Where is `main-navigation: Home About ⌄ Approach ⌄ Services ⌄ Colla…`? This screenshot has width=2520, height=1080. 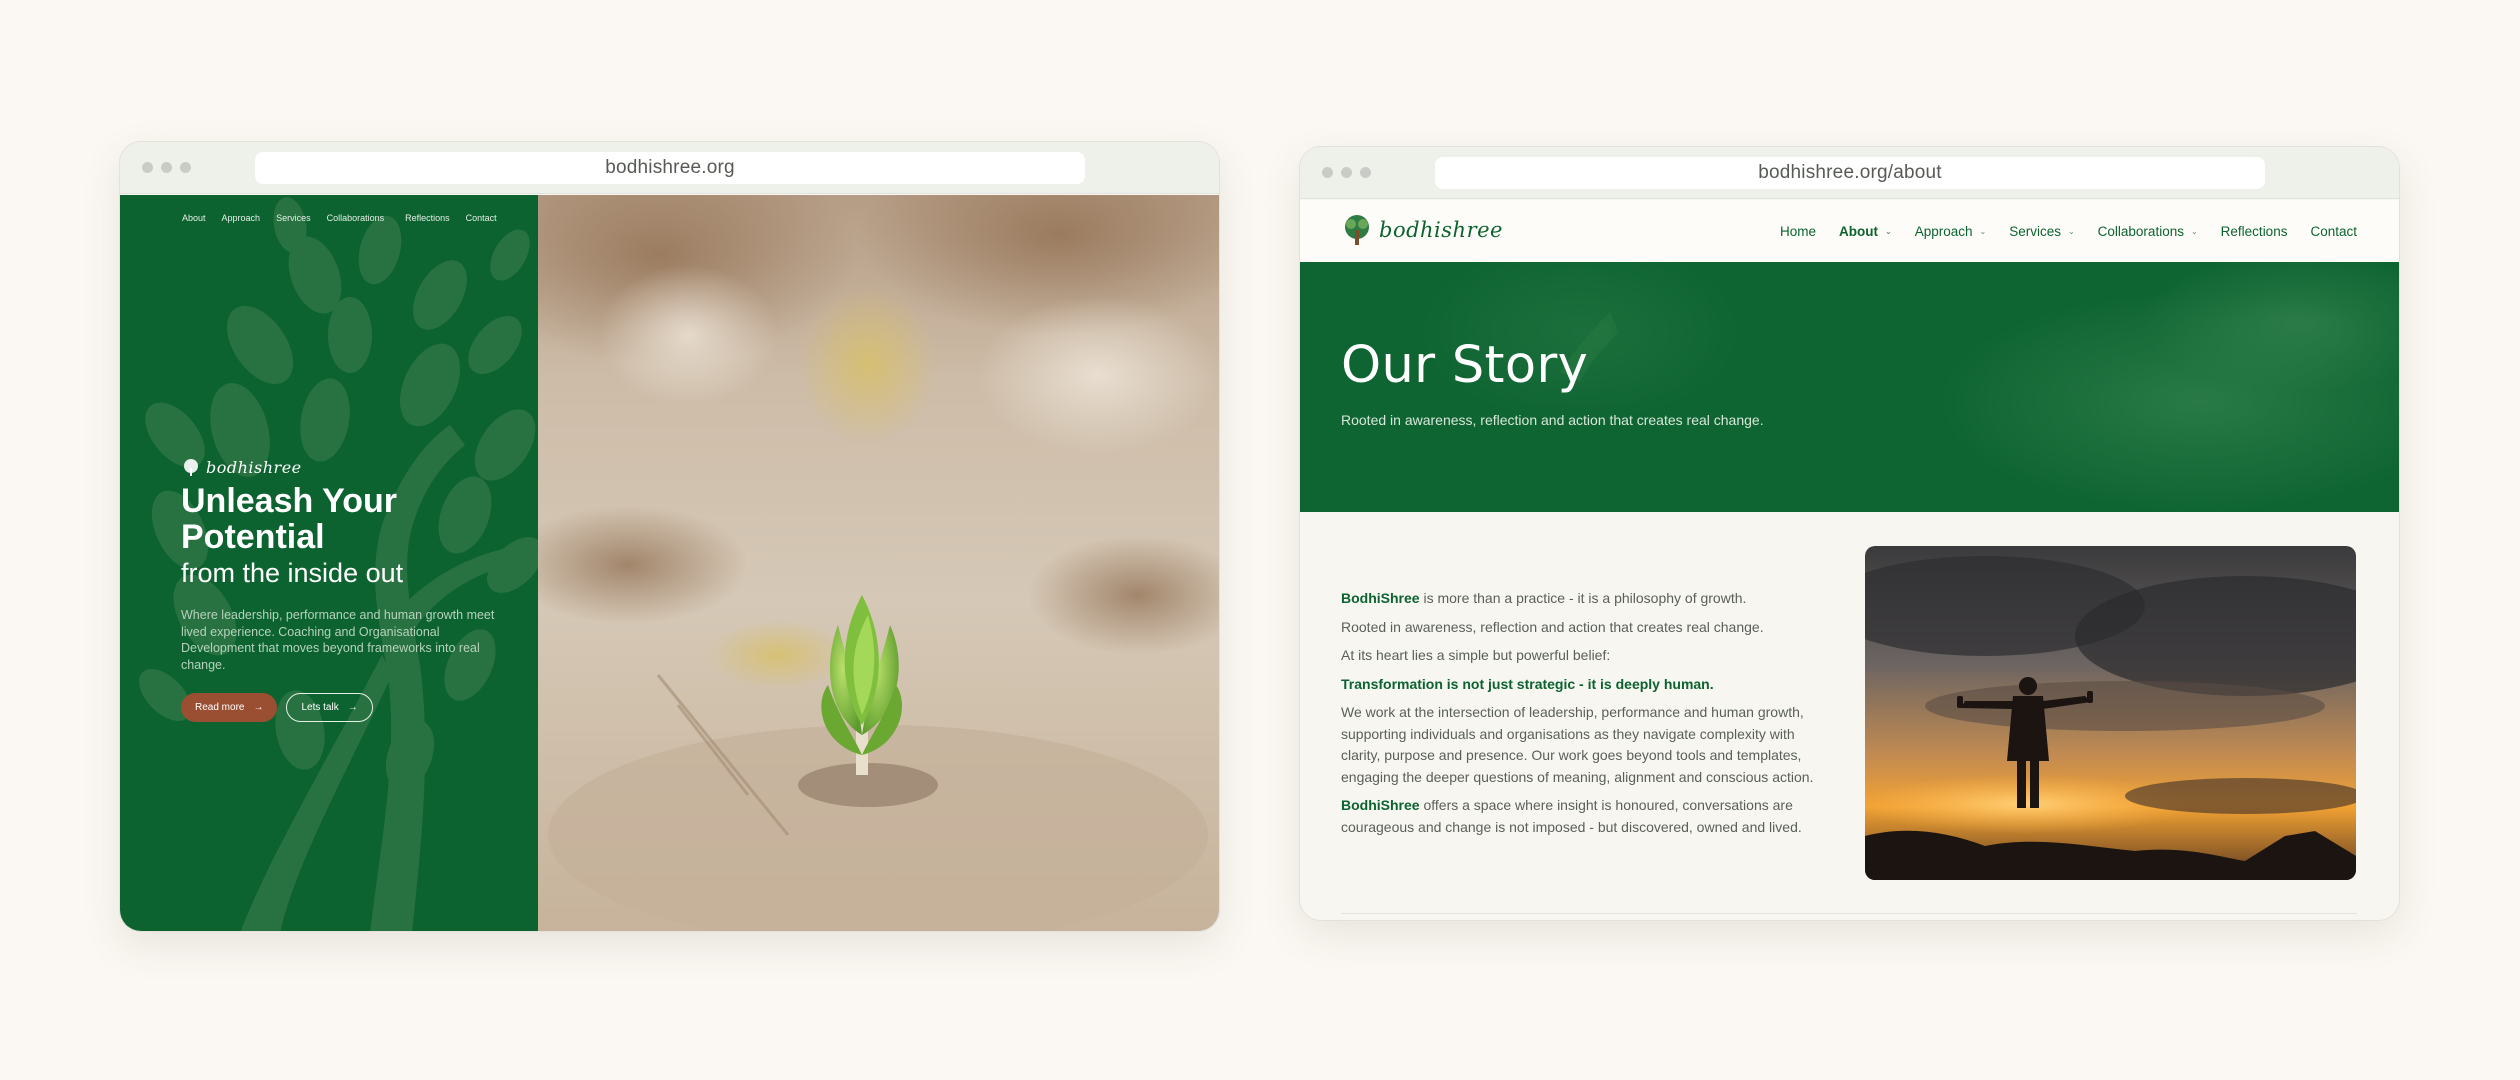 main-navigation: Home About ⌄ Approach ⌄ Services ⌄ Colla… is located at coordinates (2068, 231).